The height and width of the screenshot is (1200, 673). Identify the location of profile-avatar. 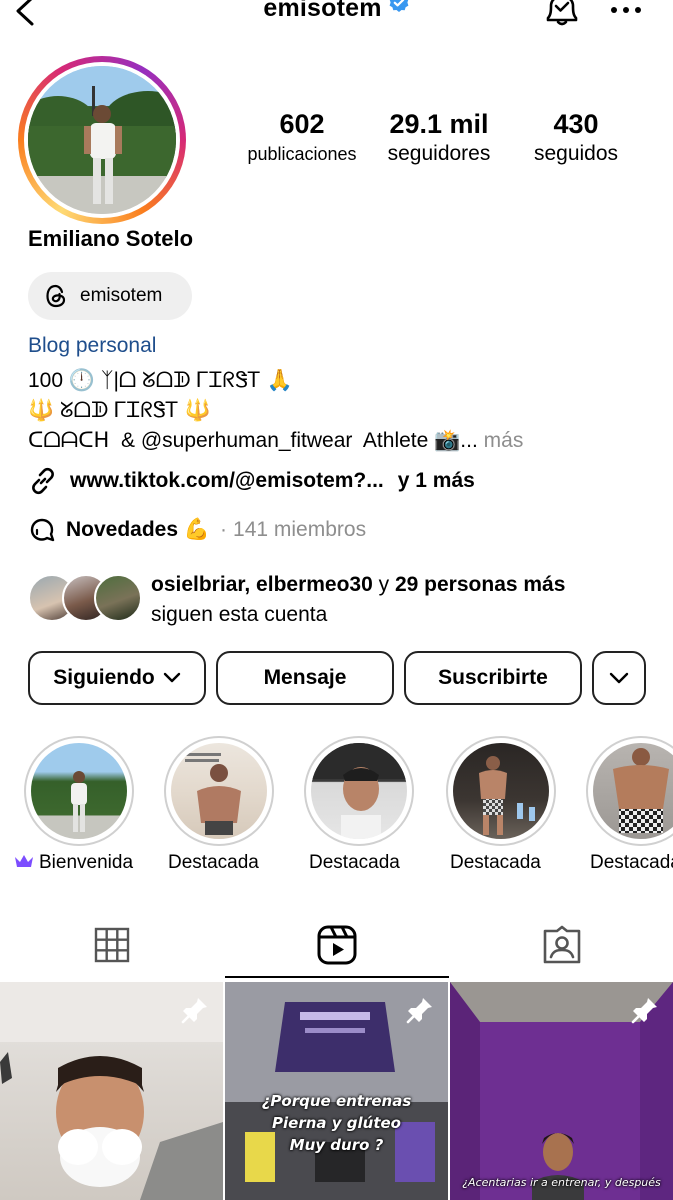
(102, 140).